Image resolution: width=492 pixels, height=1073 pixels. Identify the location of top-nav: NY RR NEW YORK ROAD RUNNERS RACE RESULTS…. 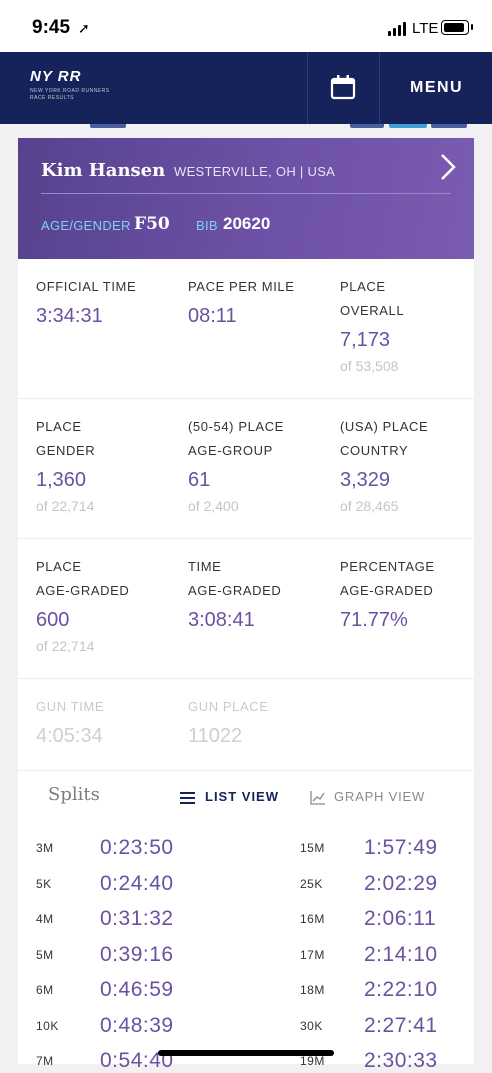
(246, 88).